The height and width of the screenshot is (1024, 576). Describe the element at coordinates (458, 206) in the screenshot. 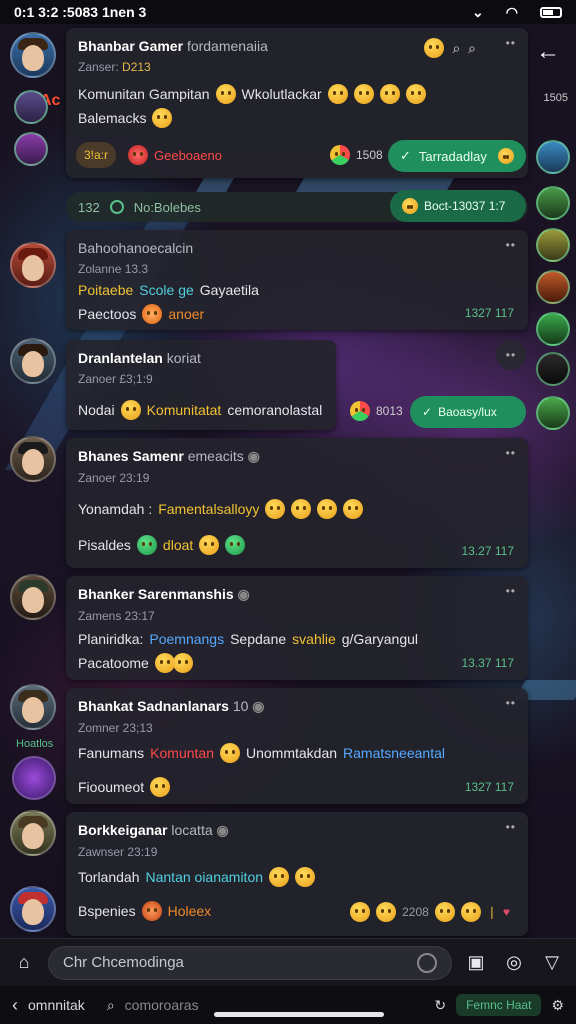

I see `system-timestamp: Boct-13037 1:7` at that location.